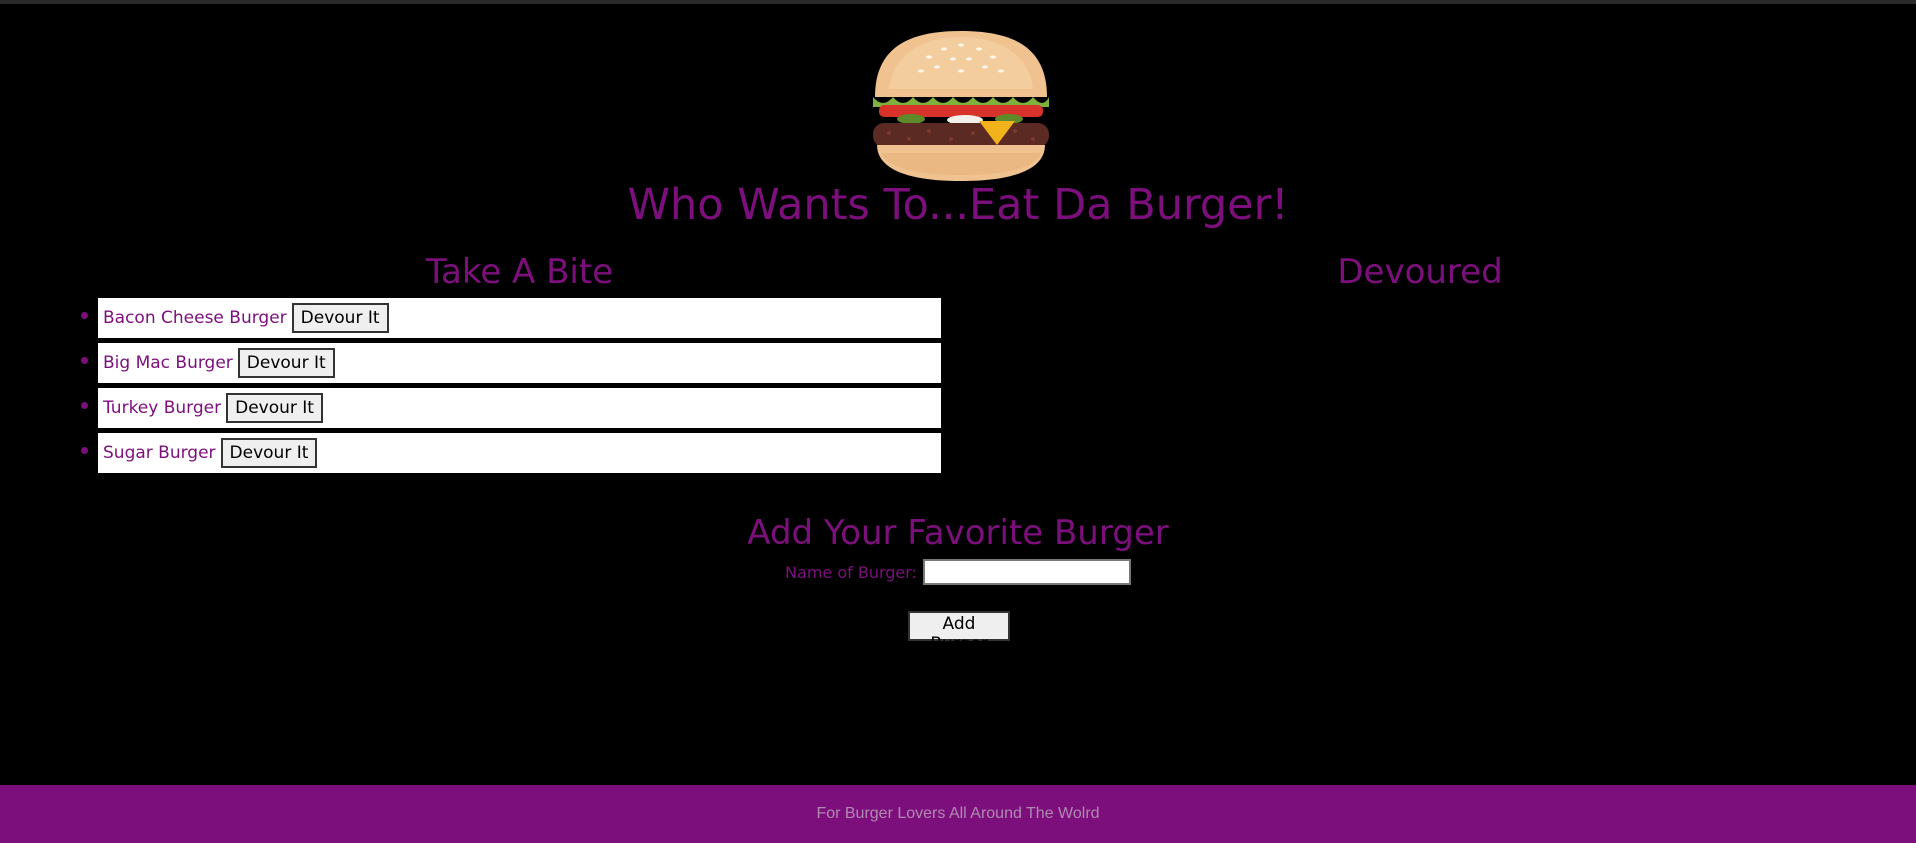 This screenshot has width=1916, height=843. Describe the element at coordinates (511, 363) in the screenshot. I see `list-item: Big Mac Burger Devour It` at that location.